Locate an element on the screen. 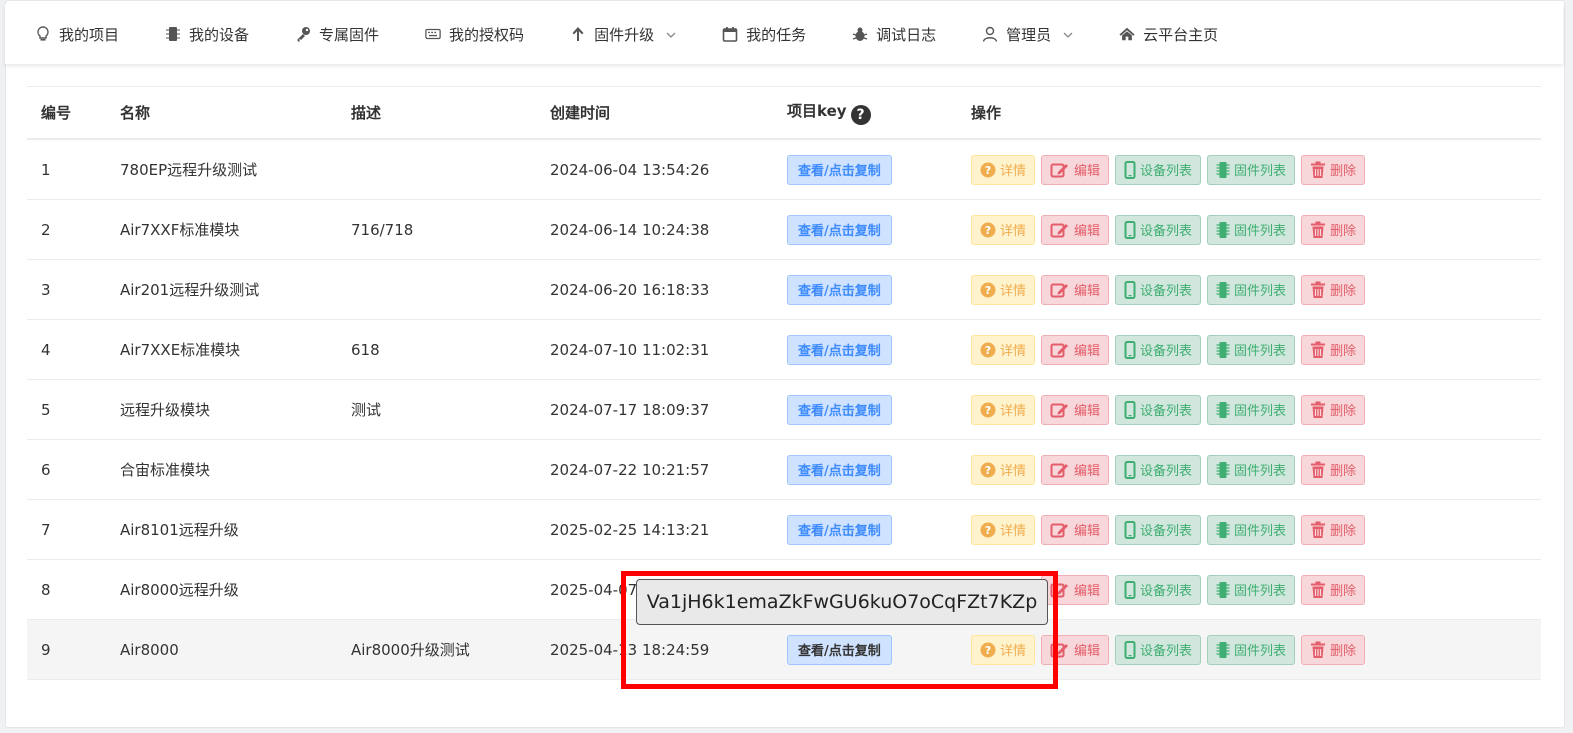 The height and width of the screenshot is (733, 1573). cell-id: 2 is located at coordinates (66, 229).